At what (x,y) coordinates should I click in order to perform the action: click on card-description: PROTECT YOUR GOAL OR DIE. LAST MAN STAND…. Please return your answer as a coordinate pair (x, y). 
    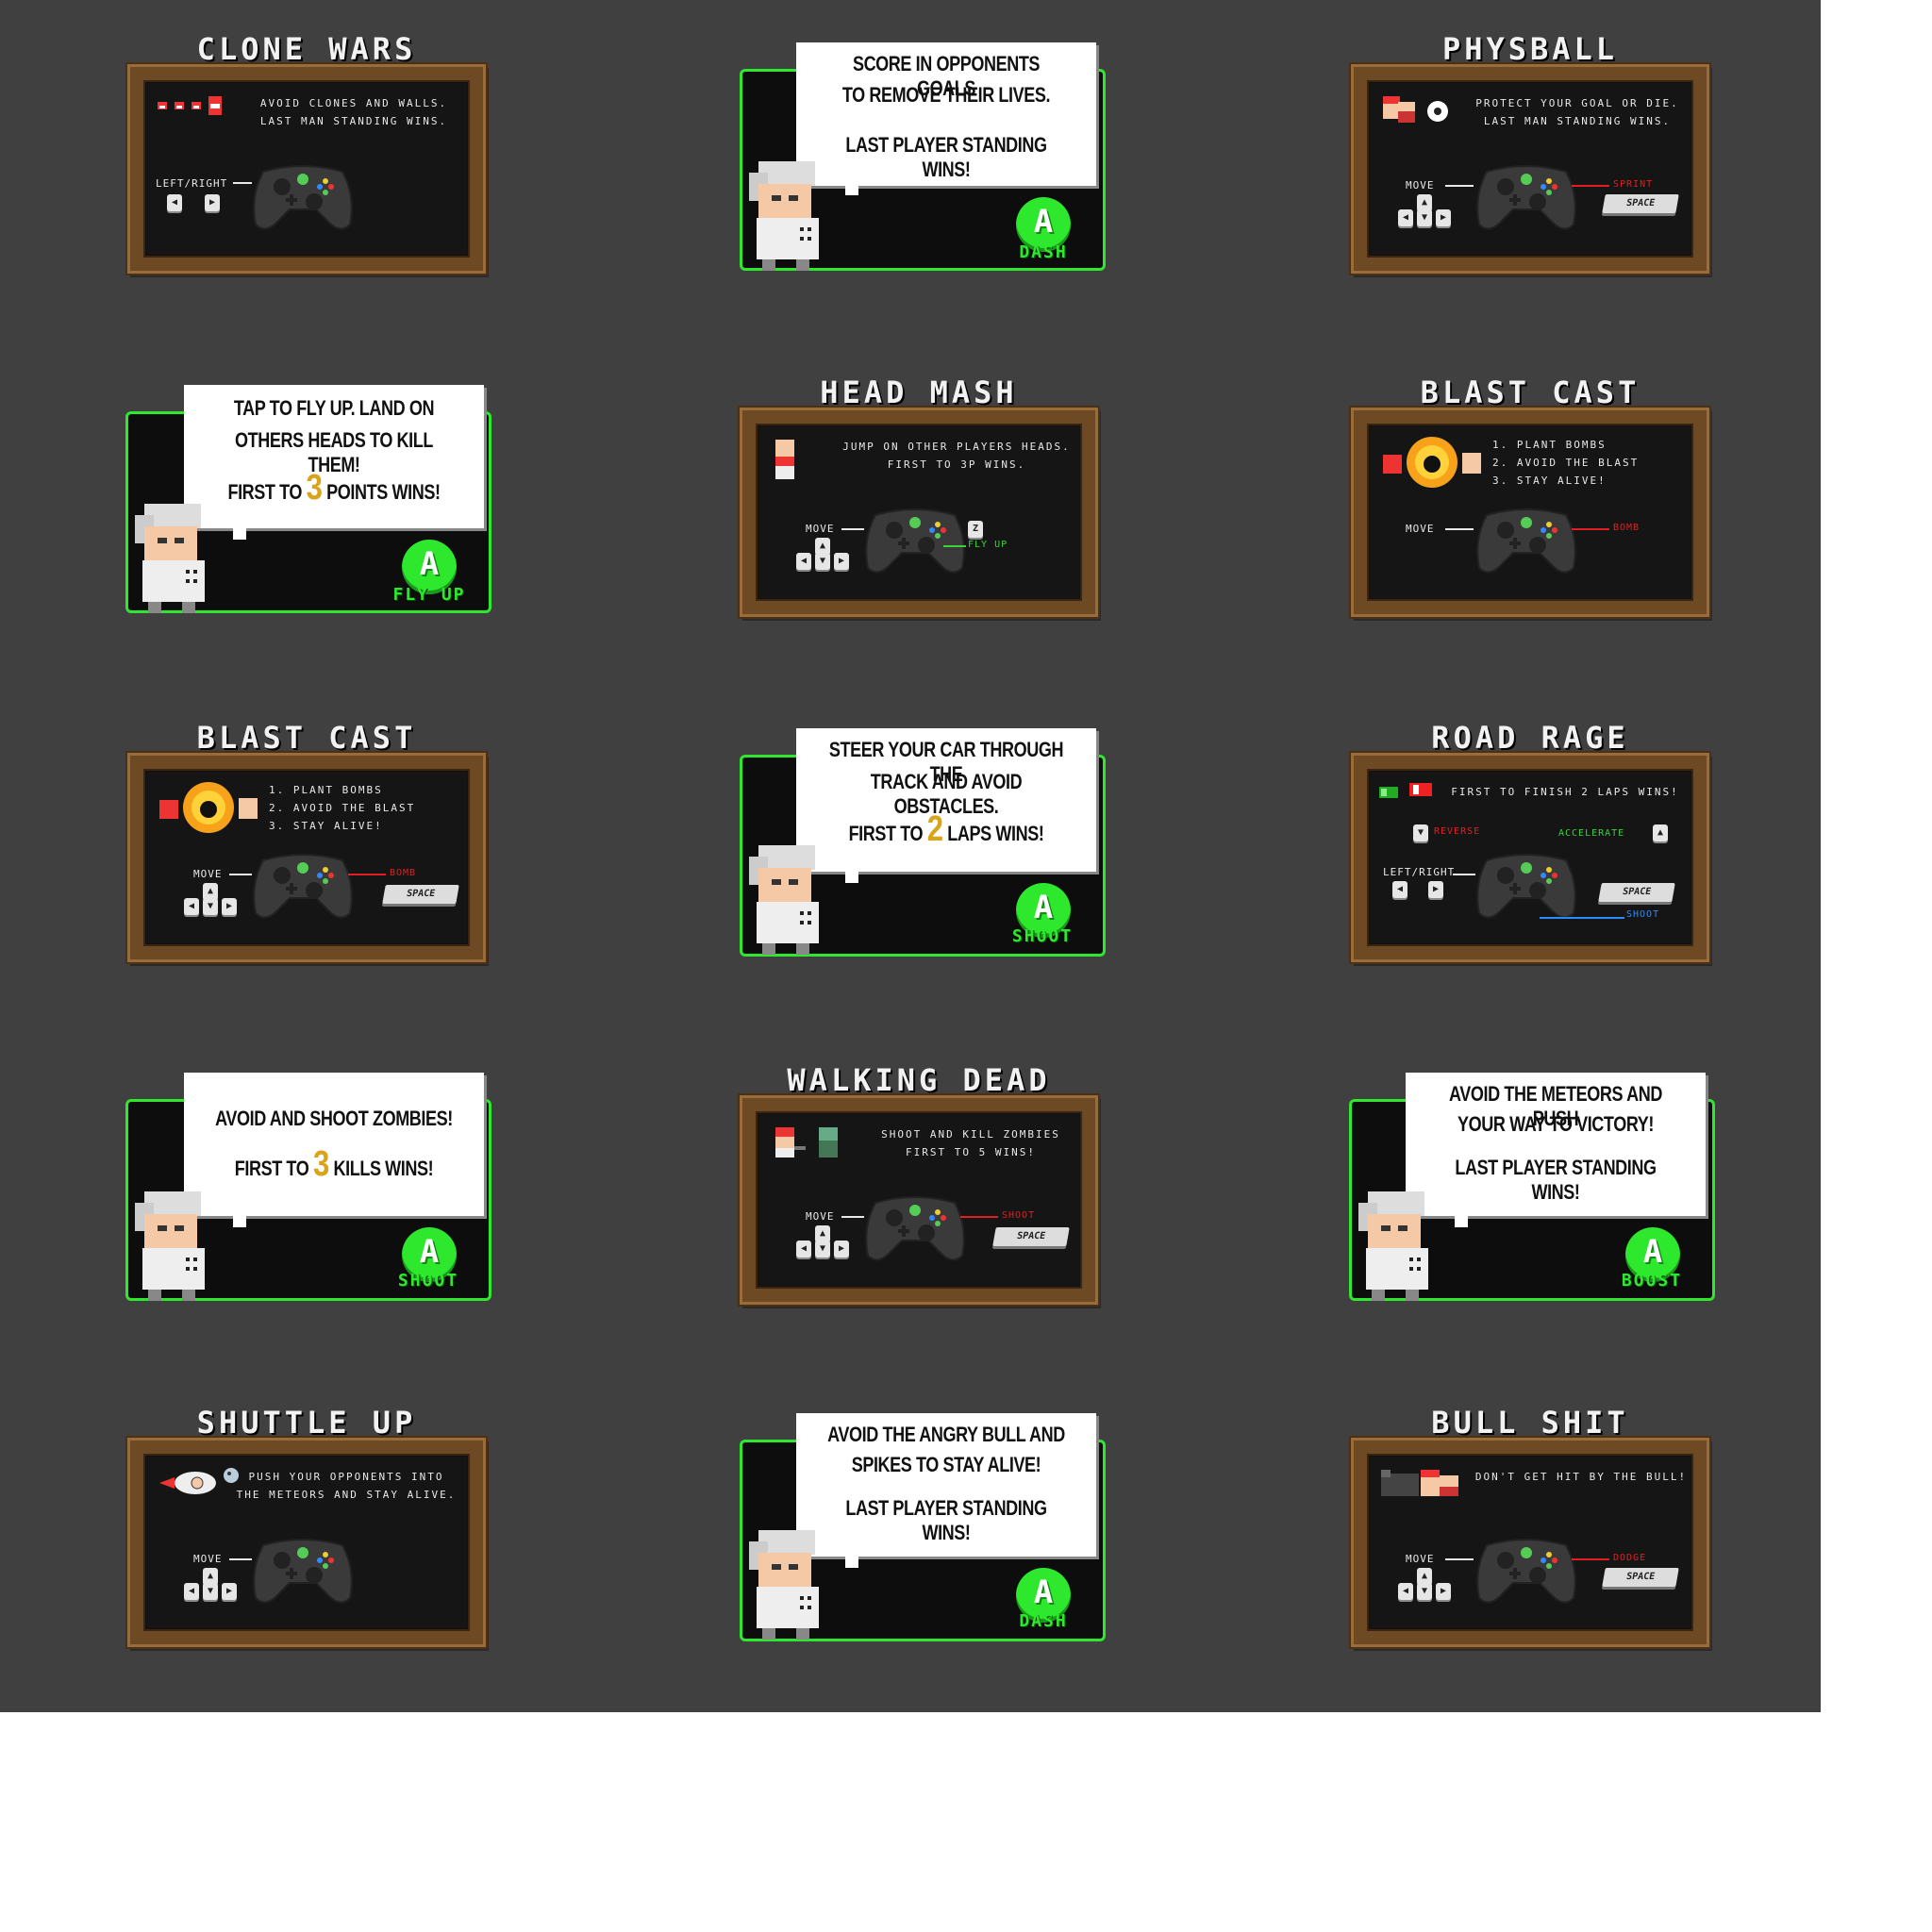
    Looking at the image, I should click on (1577, 112).